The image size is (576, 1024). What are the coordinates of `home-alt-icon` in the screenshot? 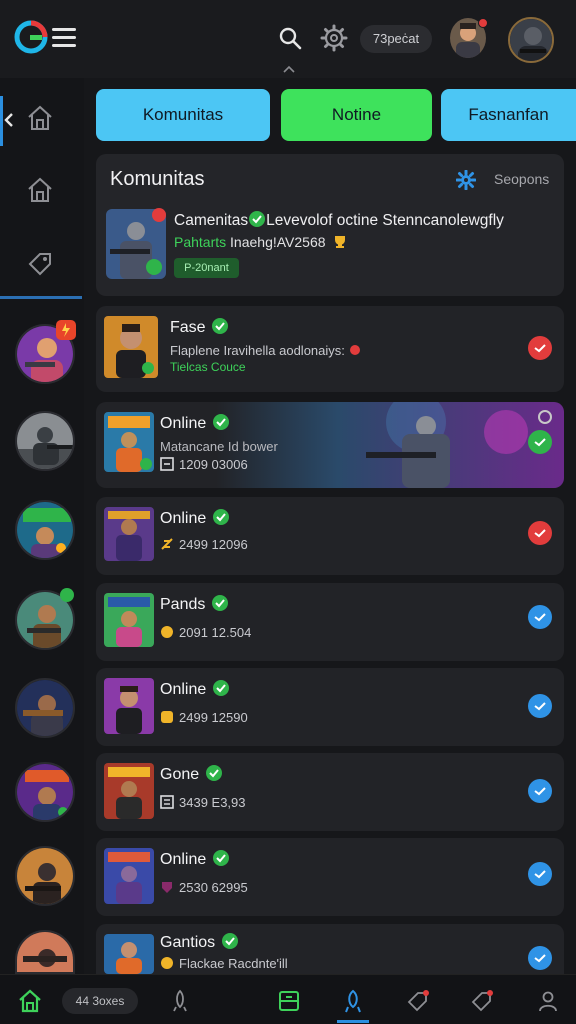 It's located at (40, 190).